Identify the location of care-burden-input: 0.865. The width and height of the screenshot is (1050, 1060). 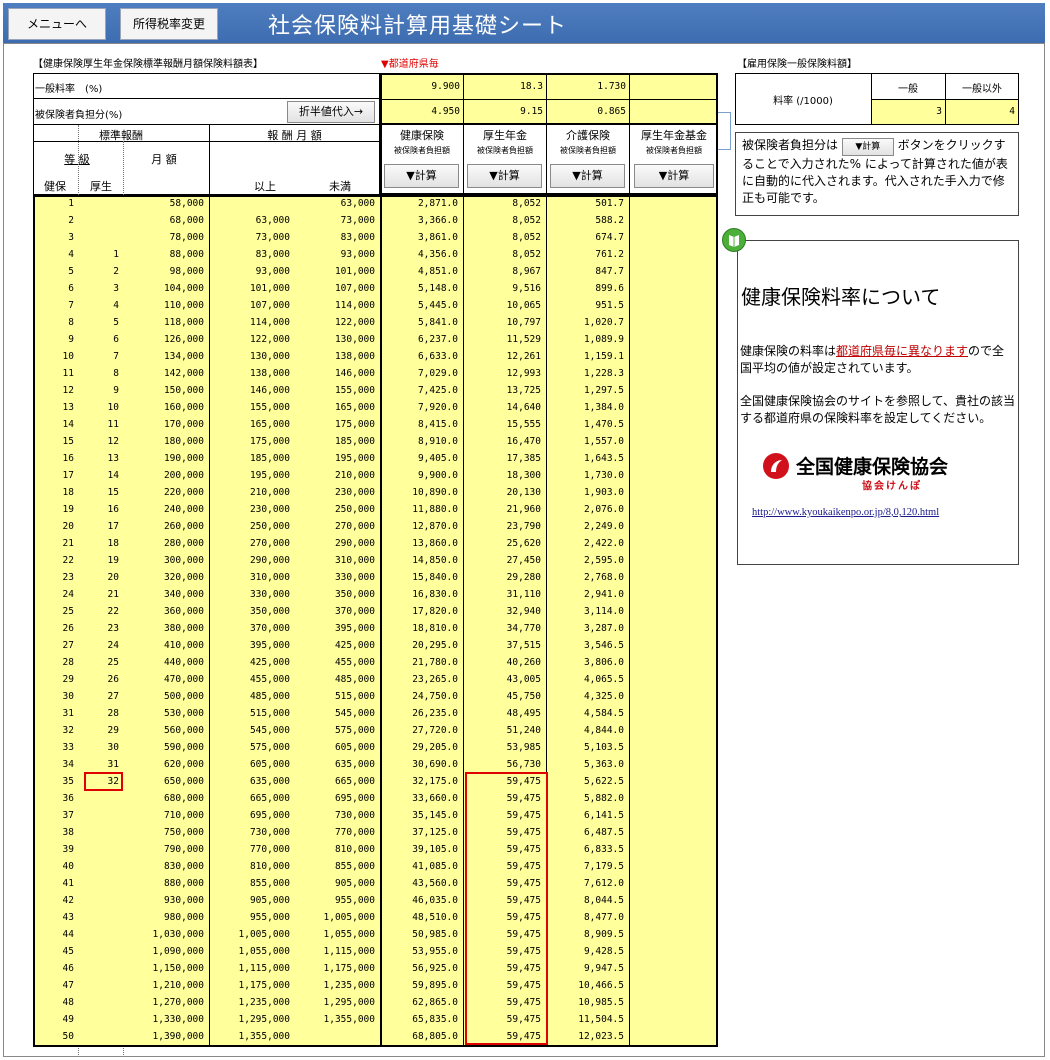
(588, 112).